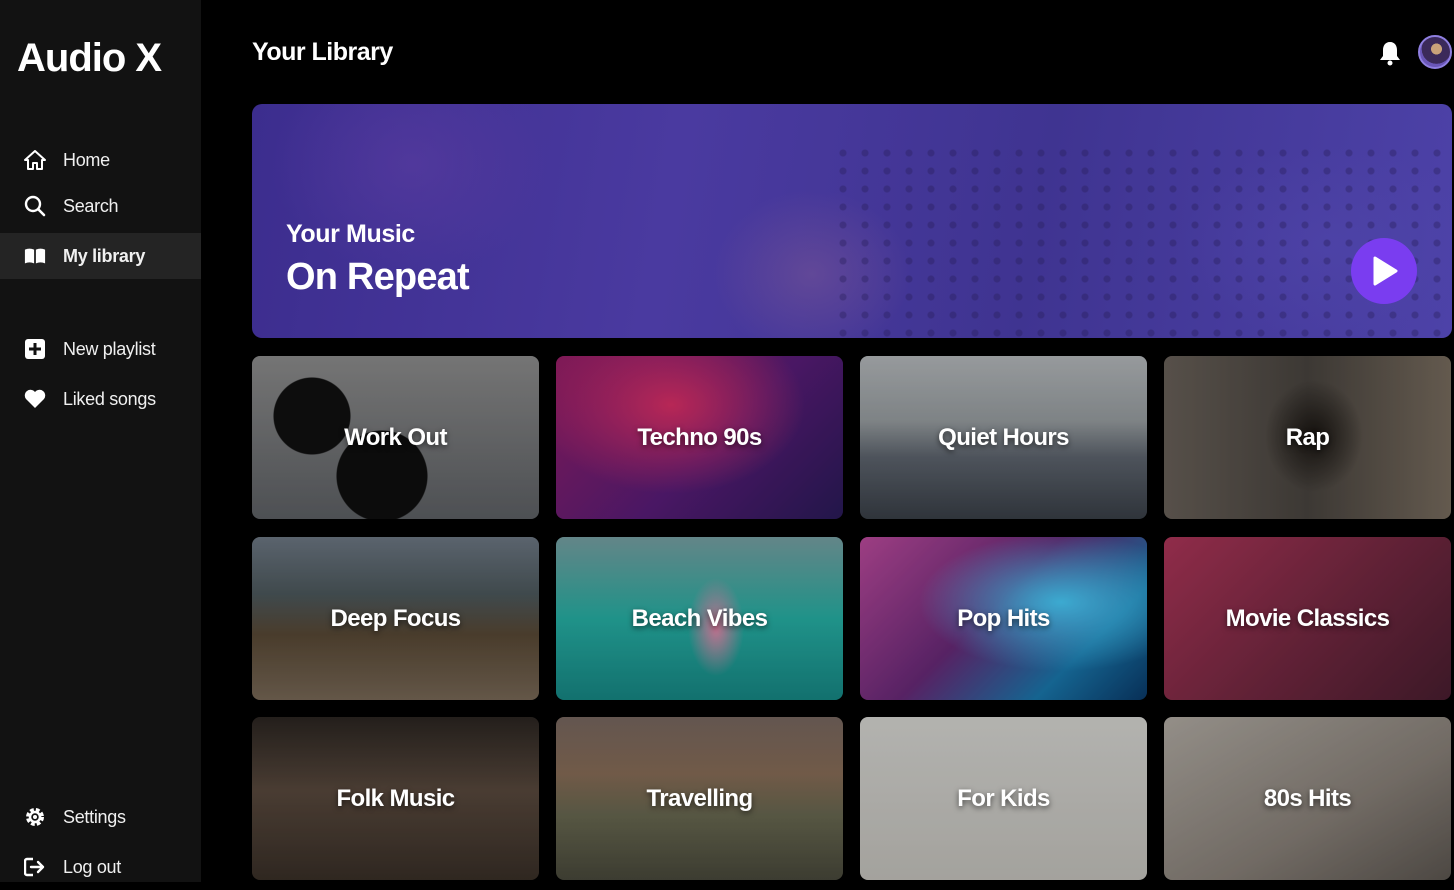 The width and height of the screenshot is (1454, 890). I want to click on gear-icon, so click(35, 817).